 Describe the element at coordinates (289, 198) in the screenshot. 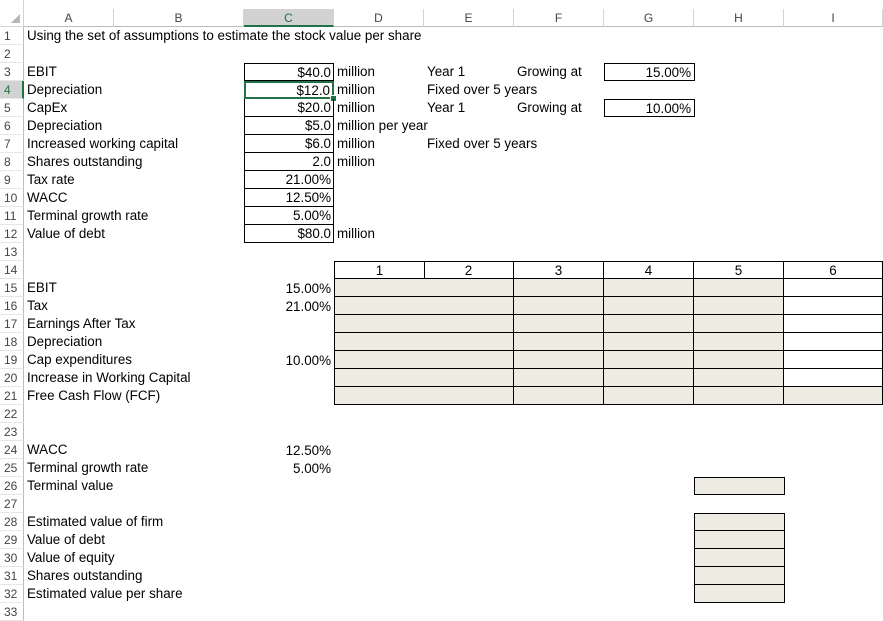

I see `assumption-value-cell: 12.50%` at that location.